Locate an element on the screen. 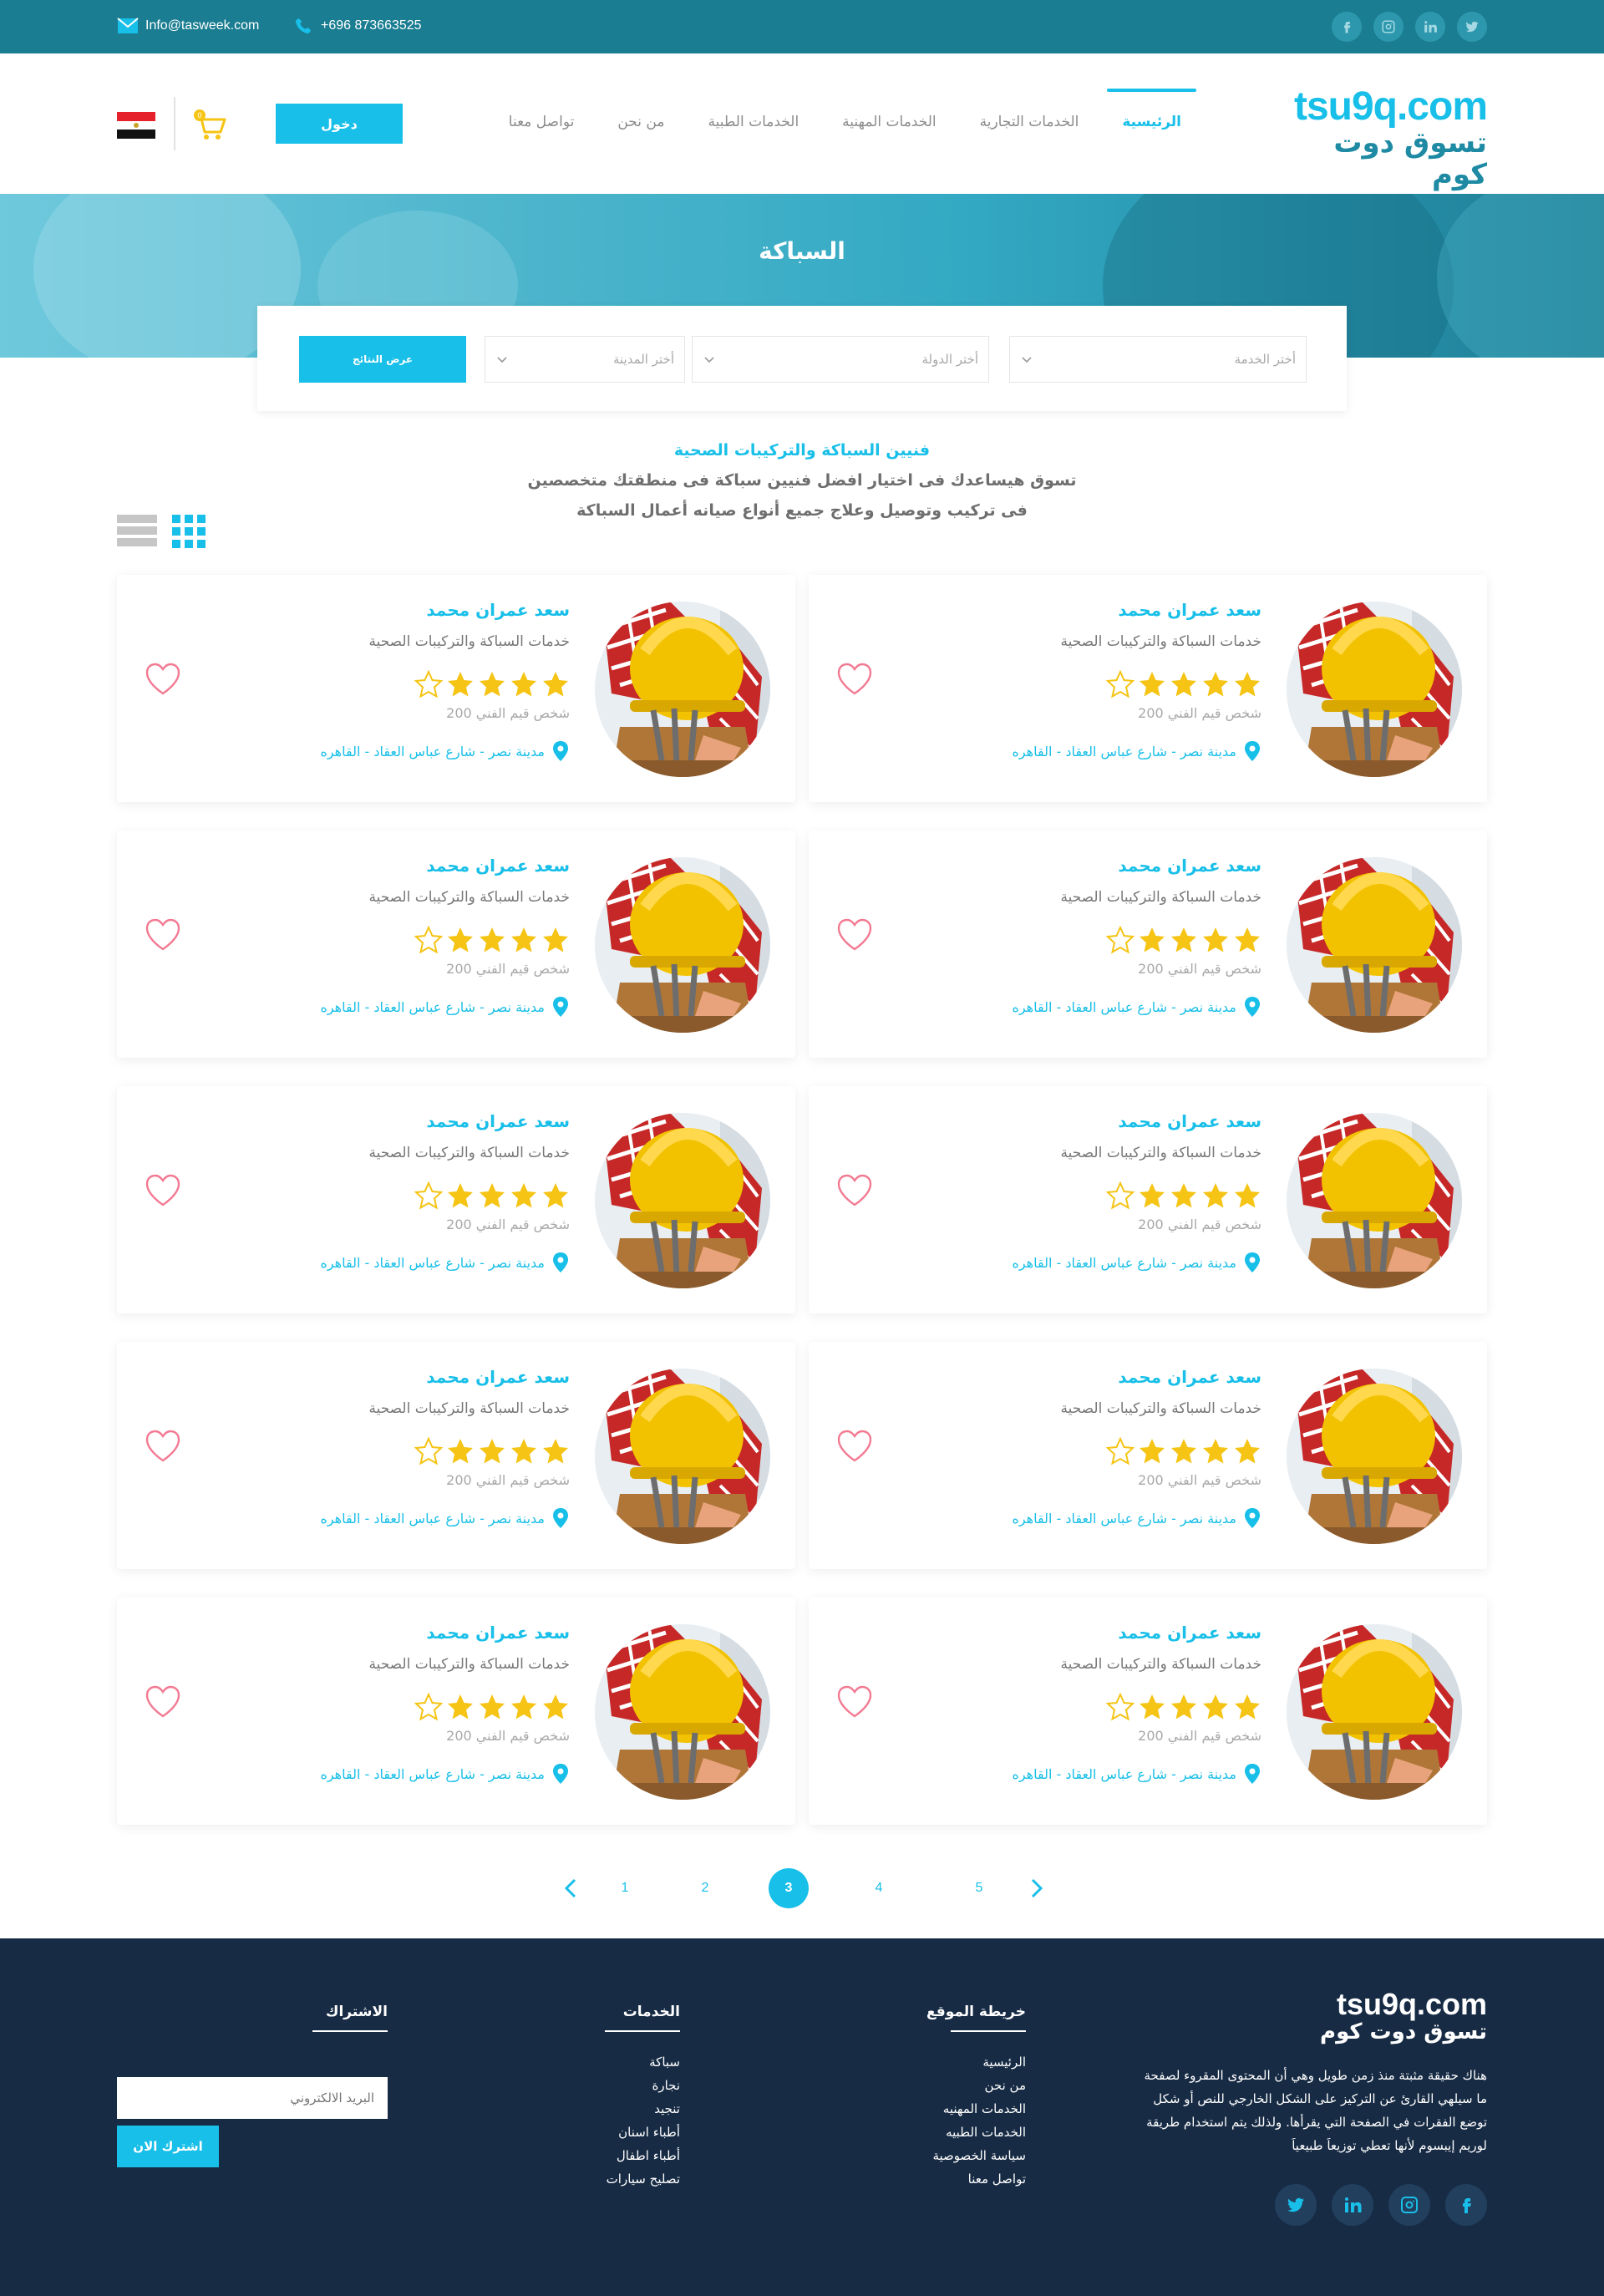 The height and width of the screenshot is (2296, 1604). nav-item-home: الرئيسية is located at coordinates (1152, 110).